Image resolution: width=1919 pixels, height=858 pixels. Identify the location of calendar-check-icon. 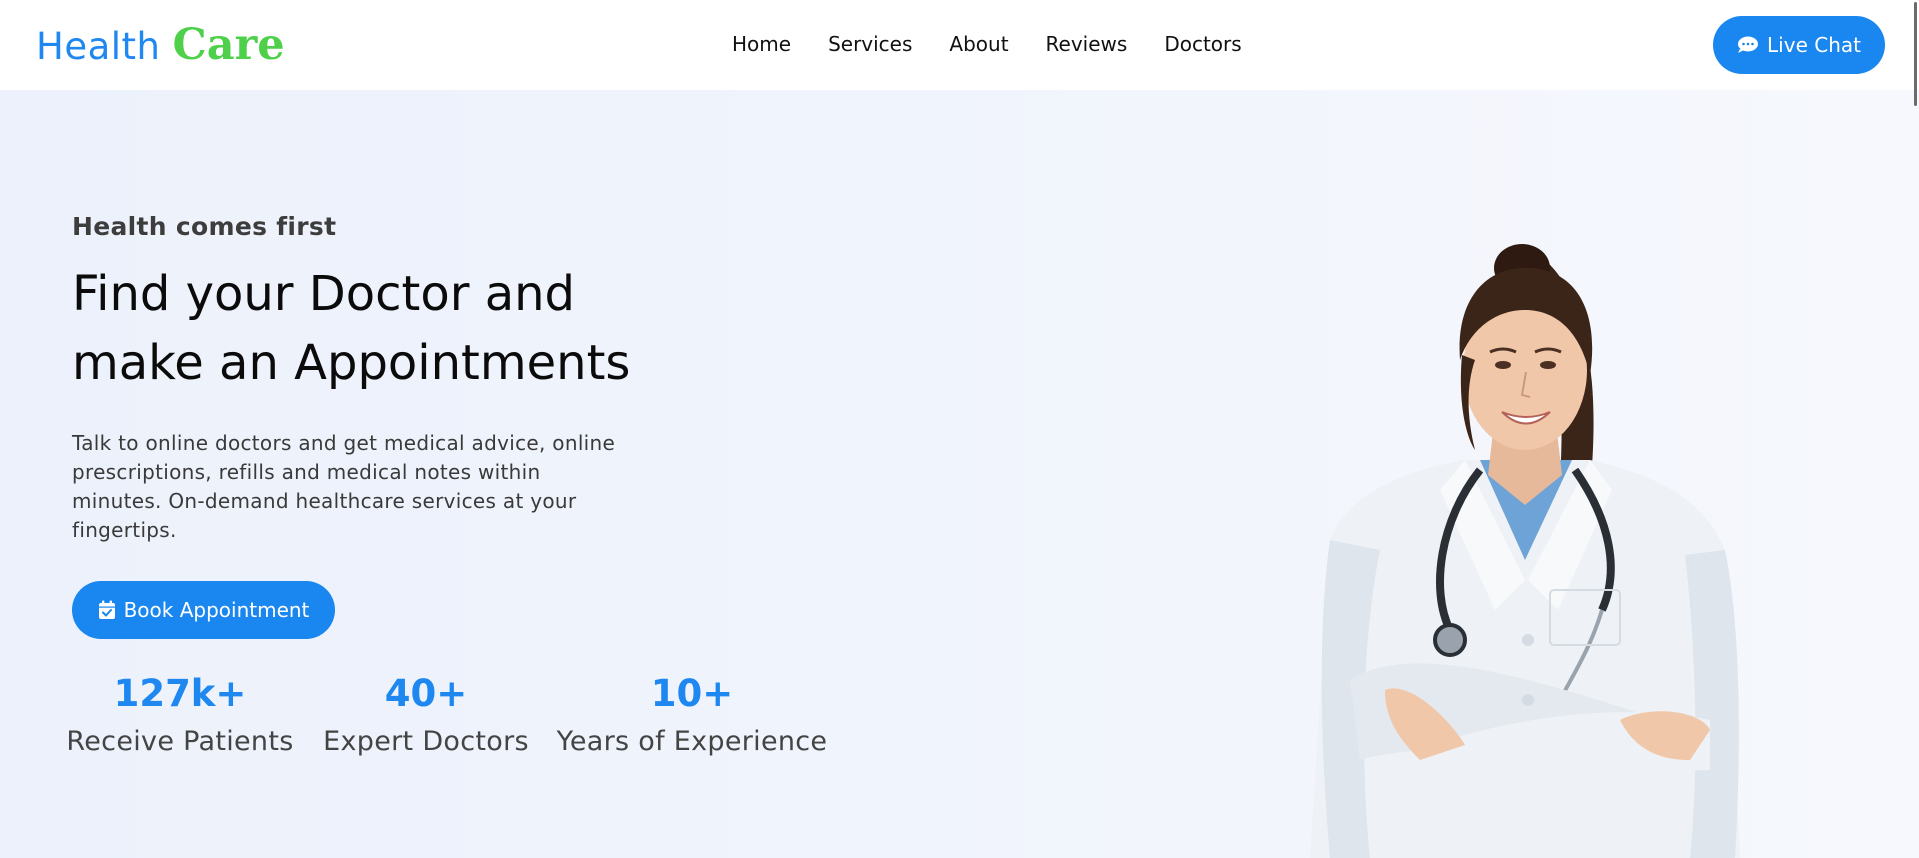
(106, 609).